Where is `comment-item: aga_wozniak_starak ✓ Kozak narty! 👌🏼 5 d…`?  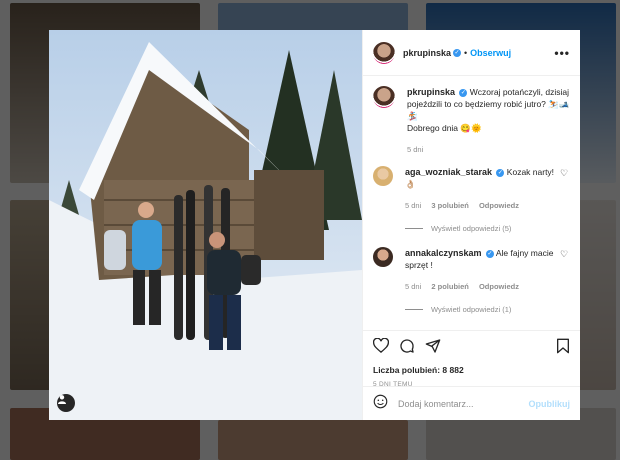 comment-item: aga_wozniak_starak ✓ Kozak narty! 👌🏼 5 d… is located at coordinates (471, 189).